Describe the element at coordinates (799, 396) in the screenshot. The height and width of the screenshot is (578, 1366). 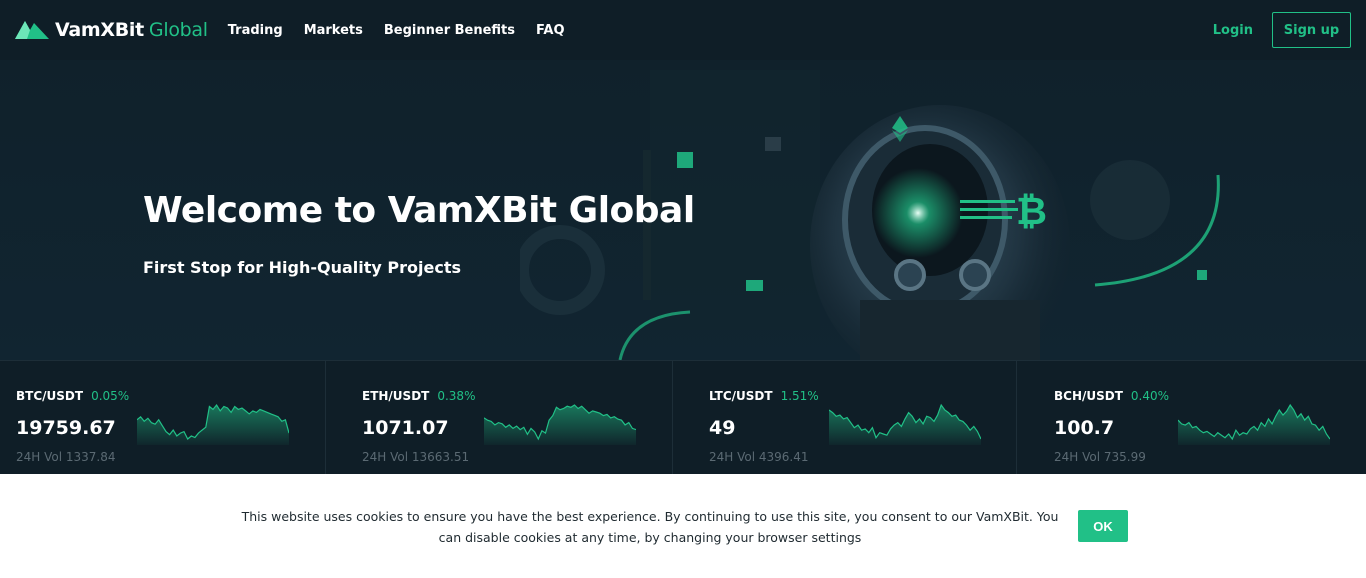
I see `ticker-change: 1.51%` at that location.